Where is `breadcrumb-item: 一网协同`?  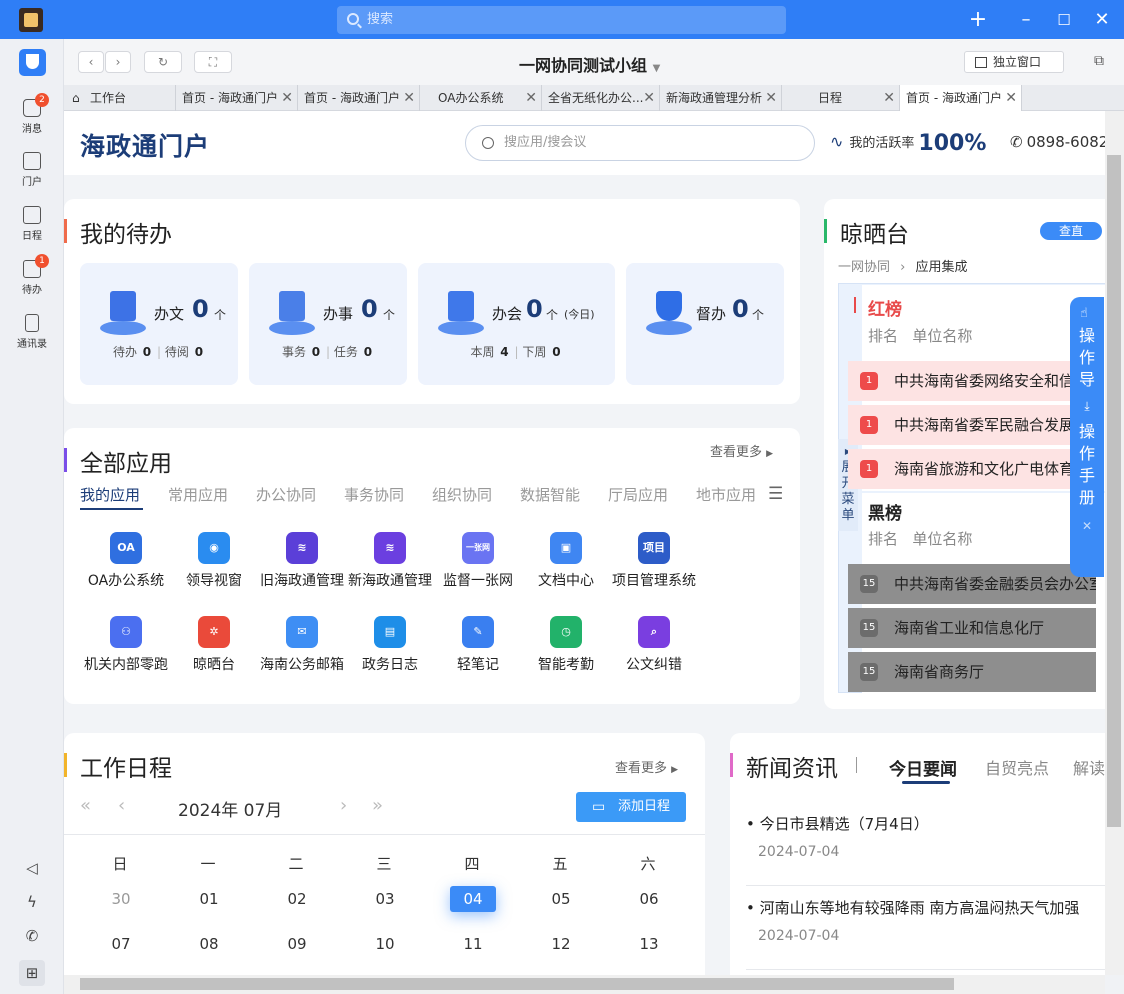 breadcrumb-item: 一网协同 is located at coordinates (864, 267).